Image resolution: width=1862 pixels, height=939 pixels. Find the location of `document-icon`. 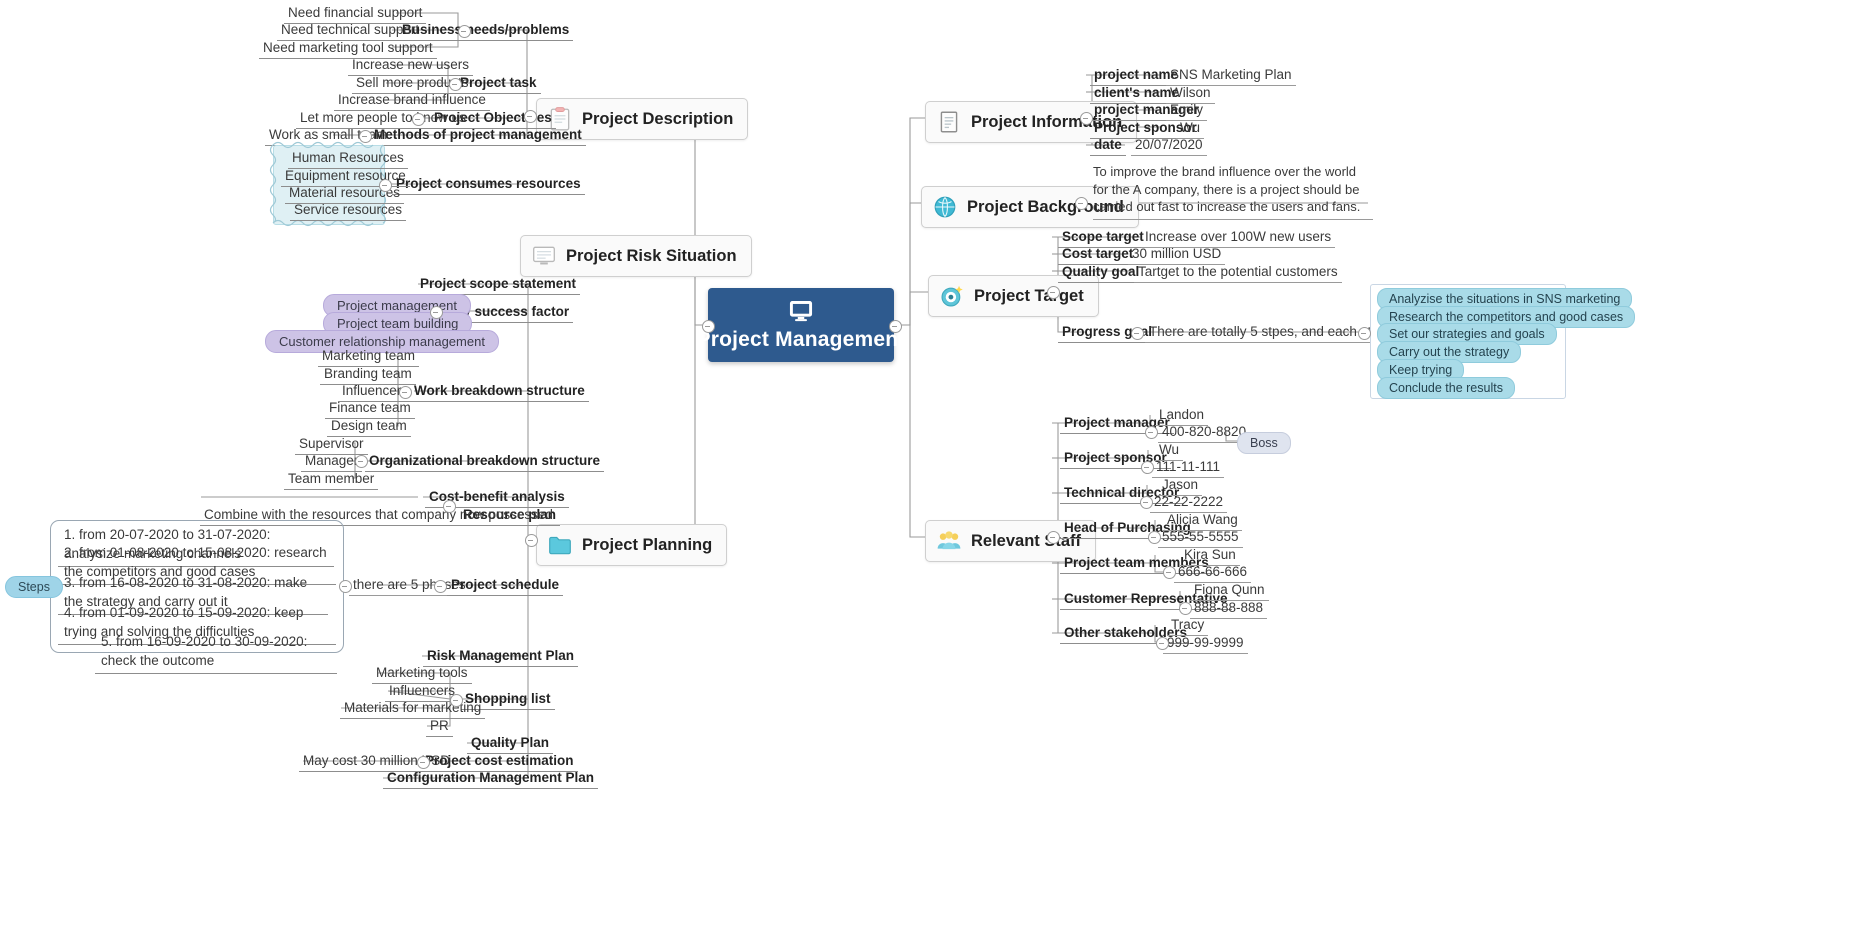

document-icon is located at coordinates (949, 122).